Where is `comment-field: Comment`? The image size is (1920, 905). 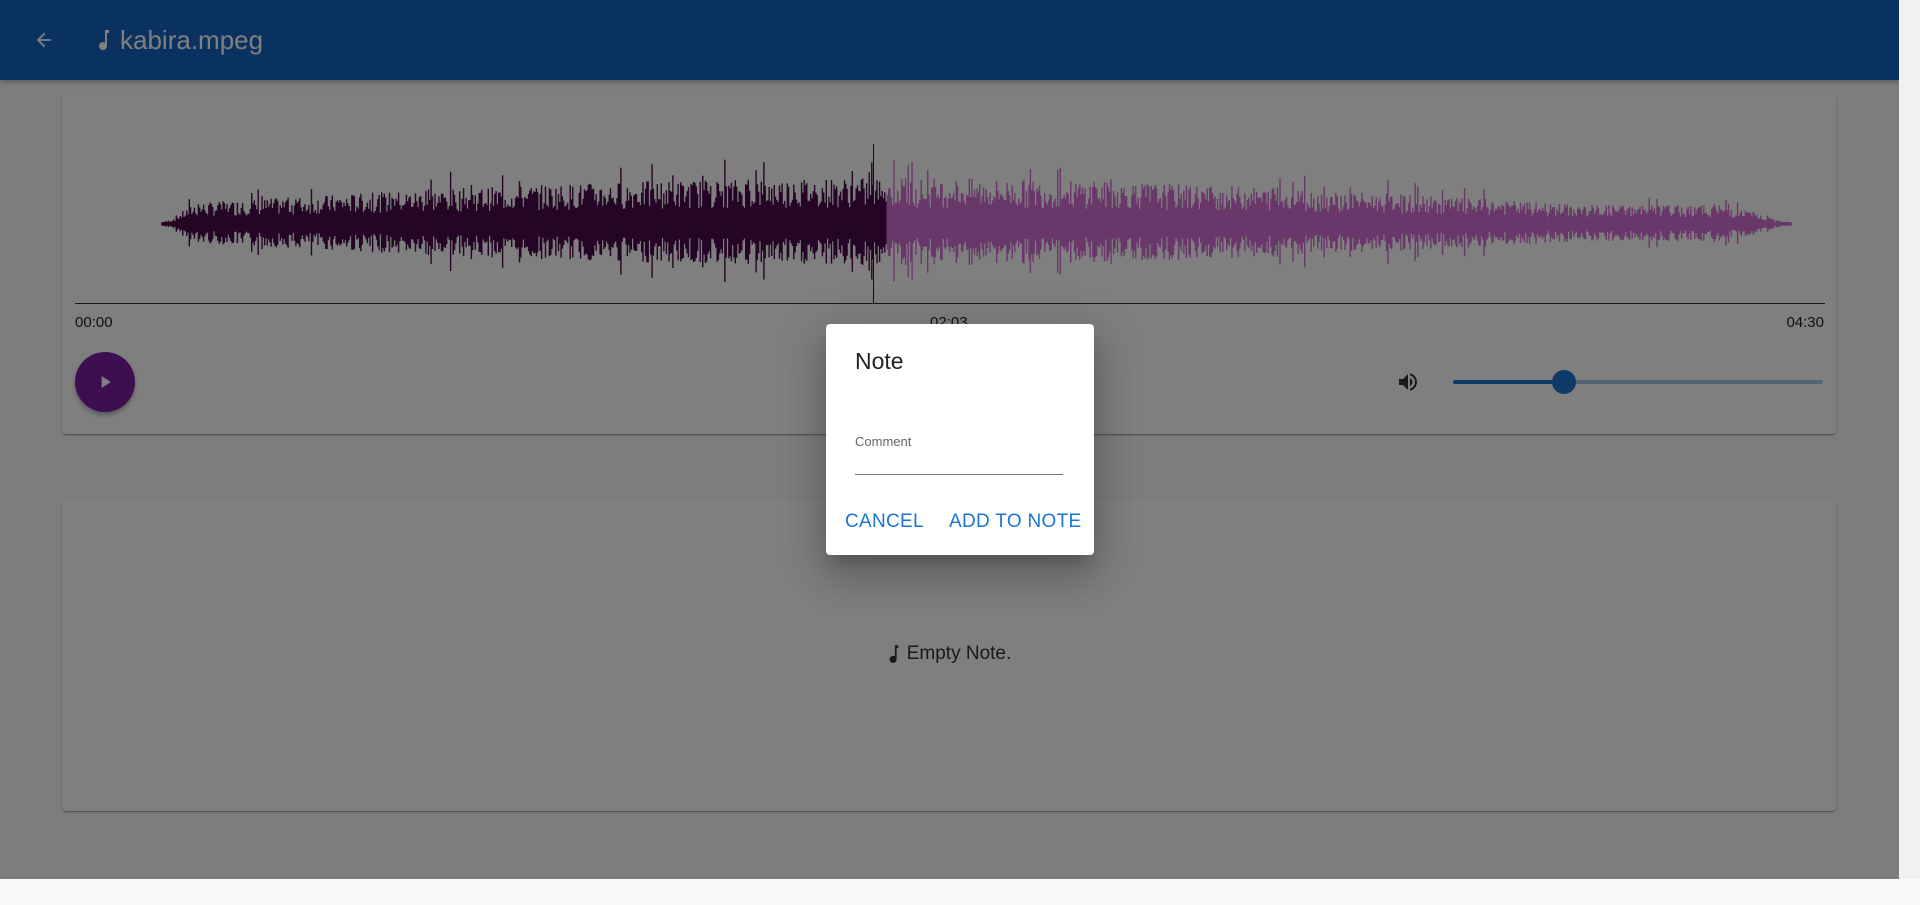
comment-field: Comment is located at coordinates (959, 460).